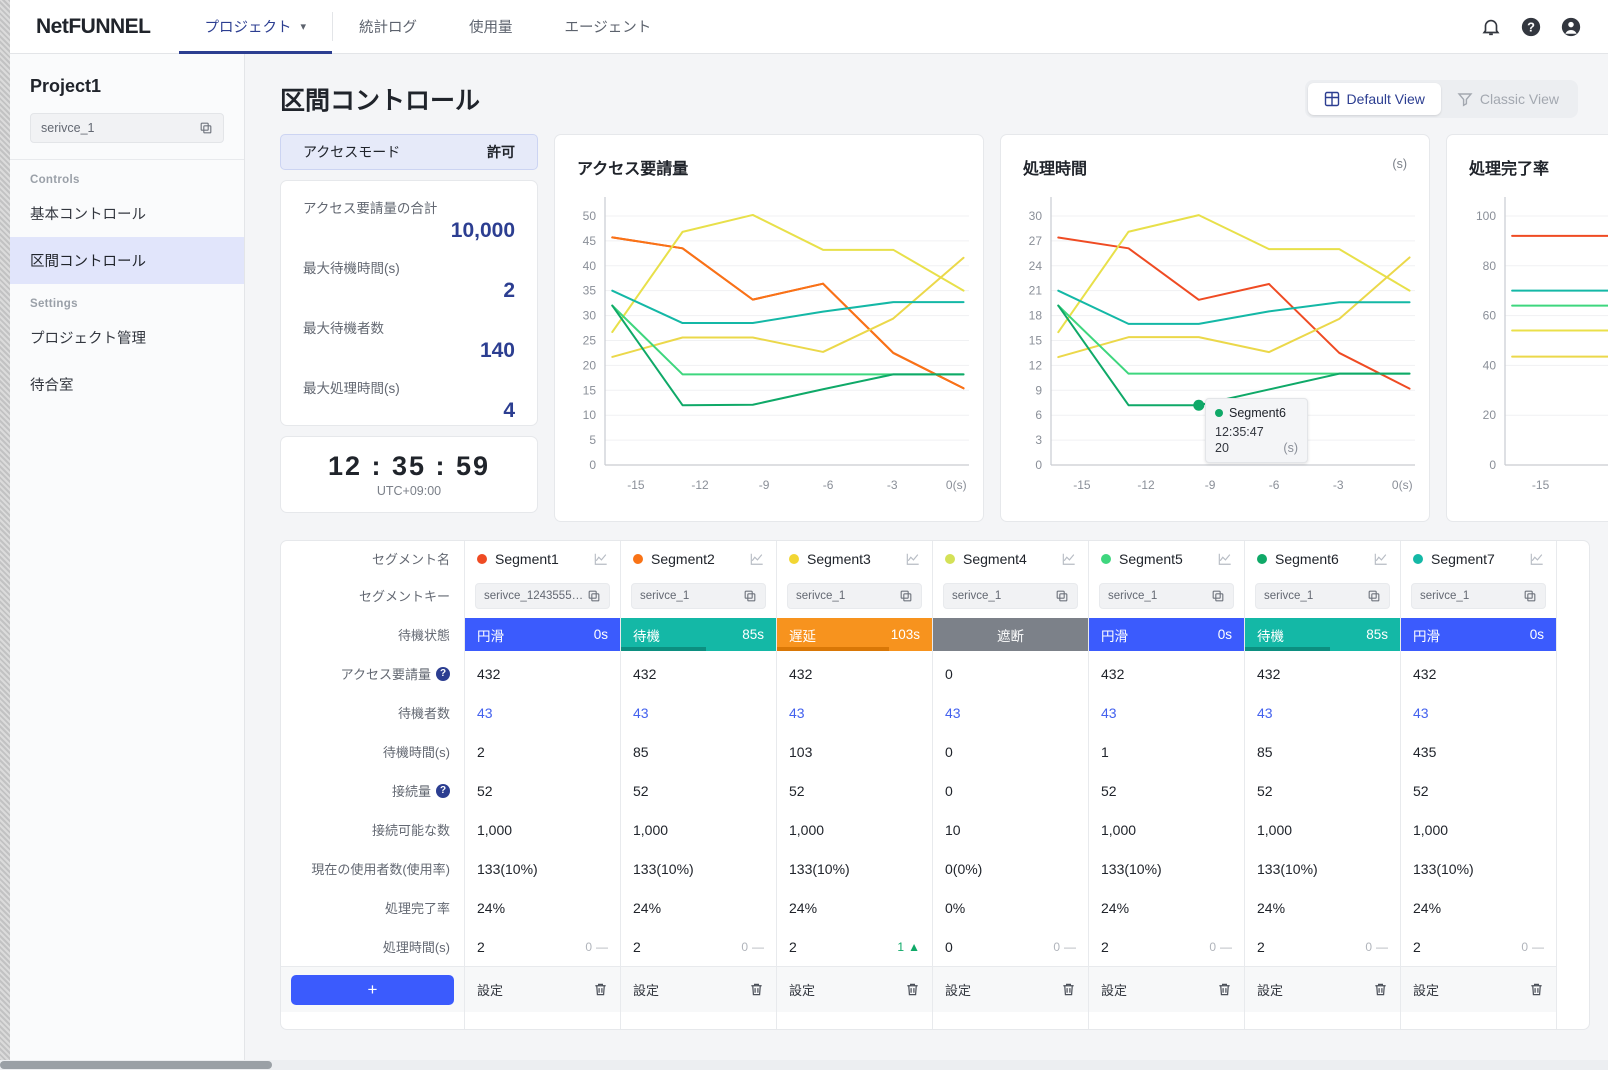 This screenshot has width=1608, height=1070. Describe the element at coordinates (600, 634) in the screenshot. I see `status-value: 0s` at that location.